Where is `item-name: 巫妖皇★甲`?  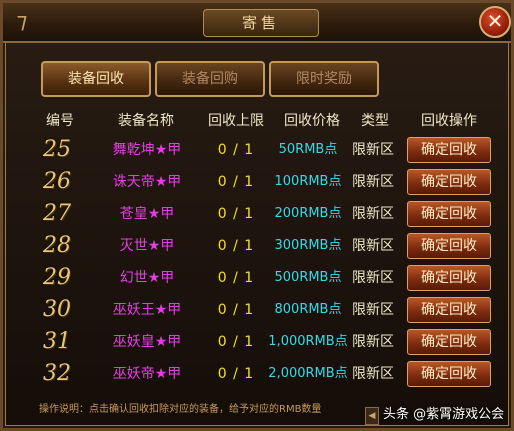
item-name: 巫妖皇★甲 is located at coordinates (147, 342).